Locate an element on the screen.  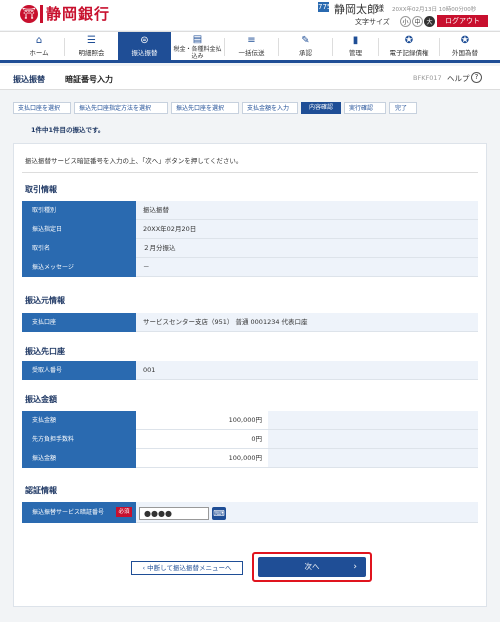
nav-label: 税金・各種料金払込み is located at coordinates (197, 53).